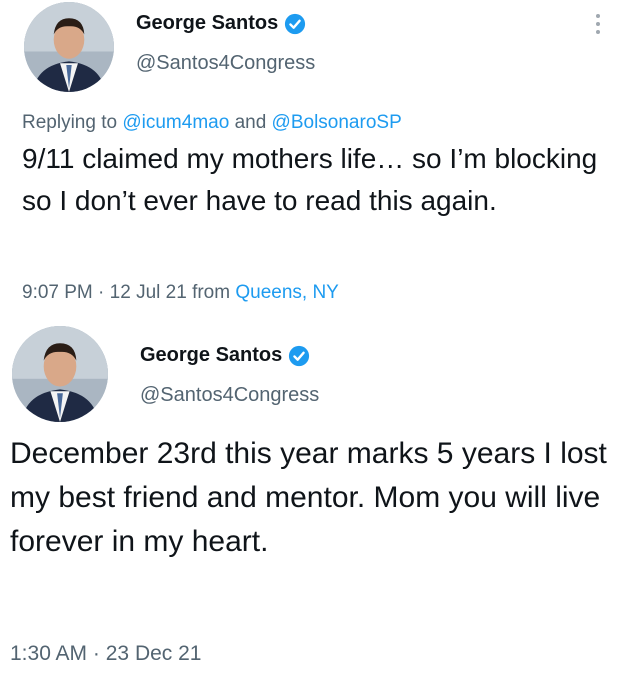 This screenshot has width=625, height=680. I want to click on reply-mention-link: @BolsonaroSP, so click(337, 122).